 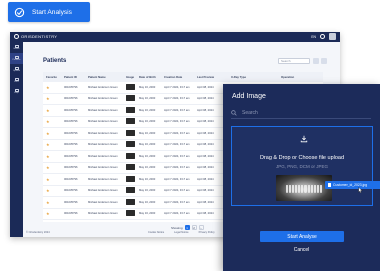 I want to click on cancel-button: Cancel, so click(x=301, y=250).